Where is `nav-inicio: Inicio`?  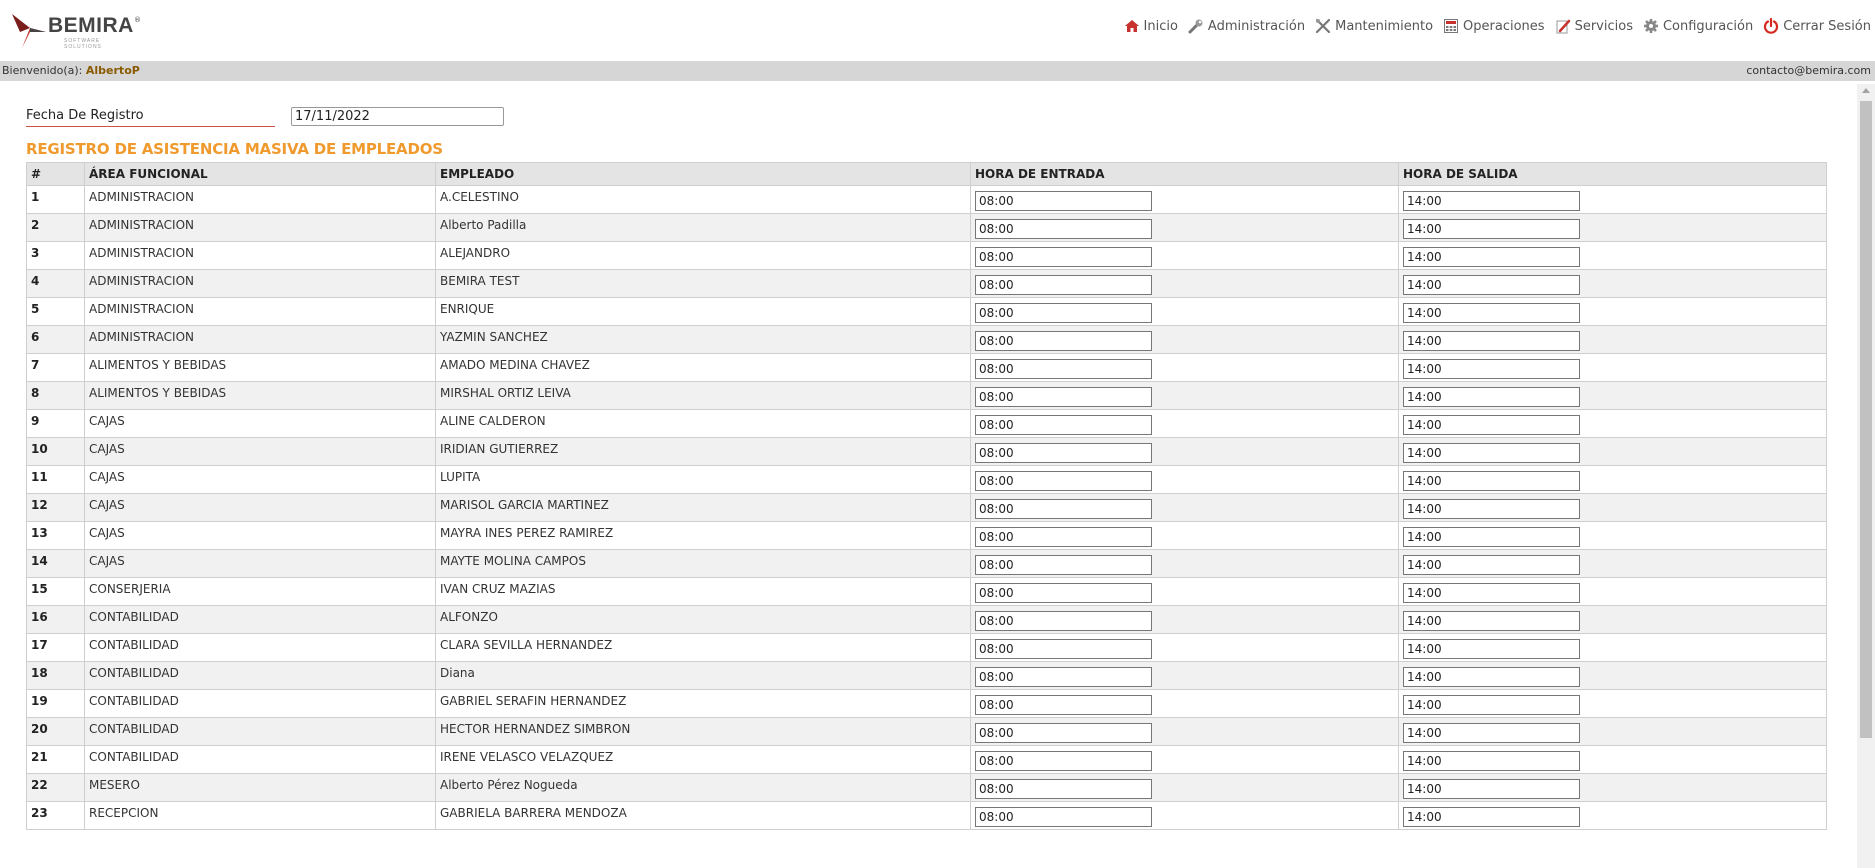
nav-inicio: Inicio is located at coordinates (1151, 26).